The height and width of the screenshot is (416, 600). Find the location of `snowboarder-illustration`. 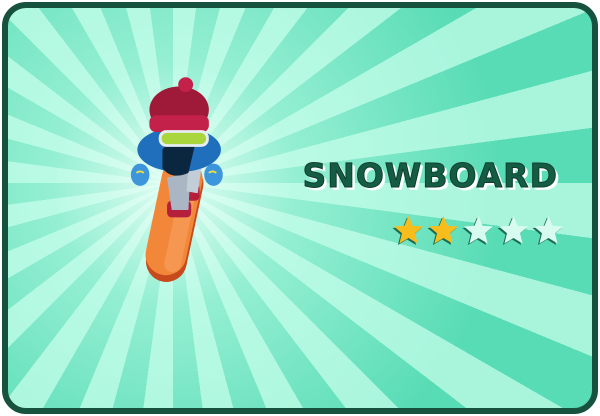

snowboarder-illustration is located at coordinates (176, 179).